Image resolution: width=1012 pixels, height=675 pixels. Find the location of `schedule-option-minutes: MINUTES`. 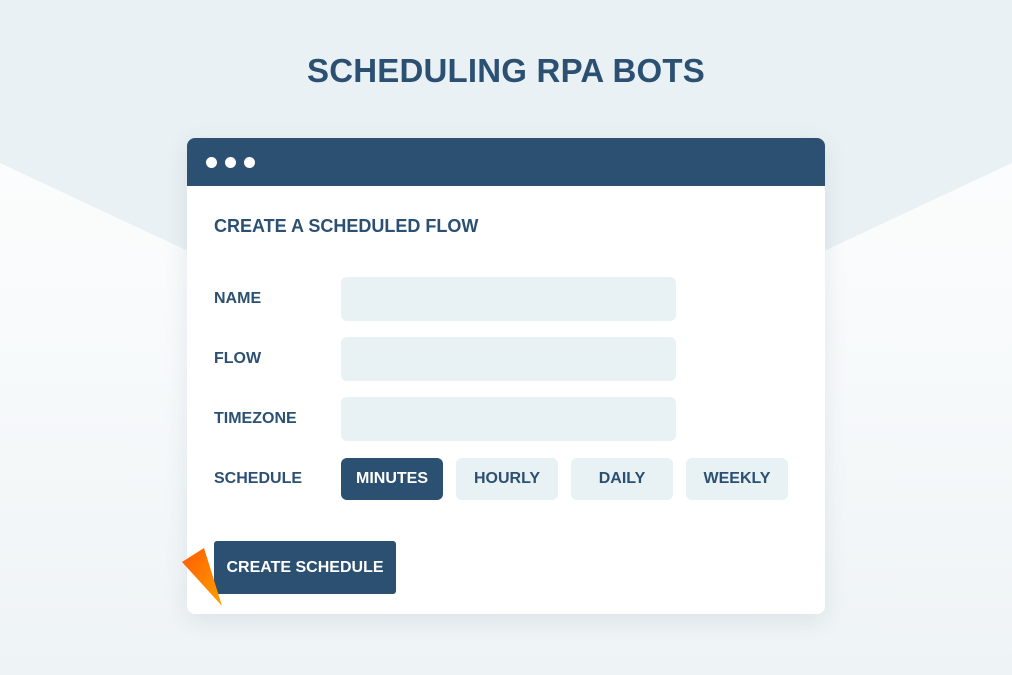

schedule-option-minutes: MINUTES is located at coordinates (392, 479).